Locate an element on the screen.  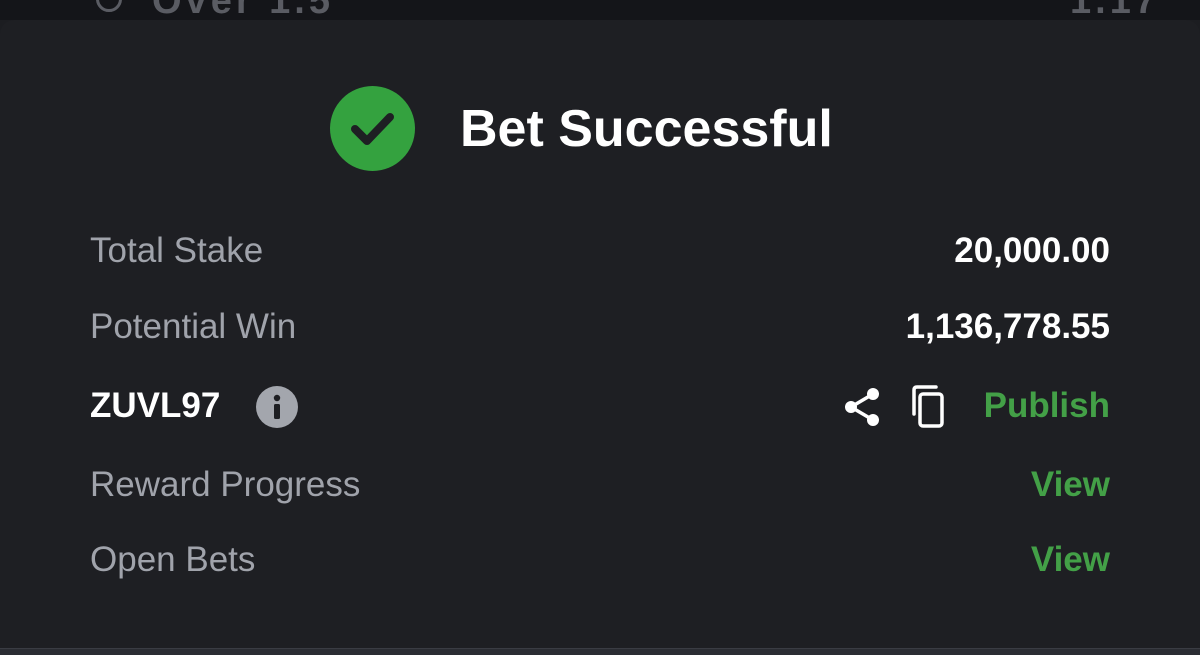
open-bets-row: Open Bets View is located at coordinates (600, 560).